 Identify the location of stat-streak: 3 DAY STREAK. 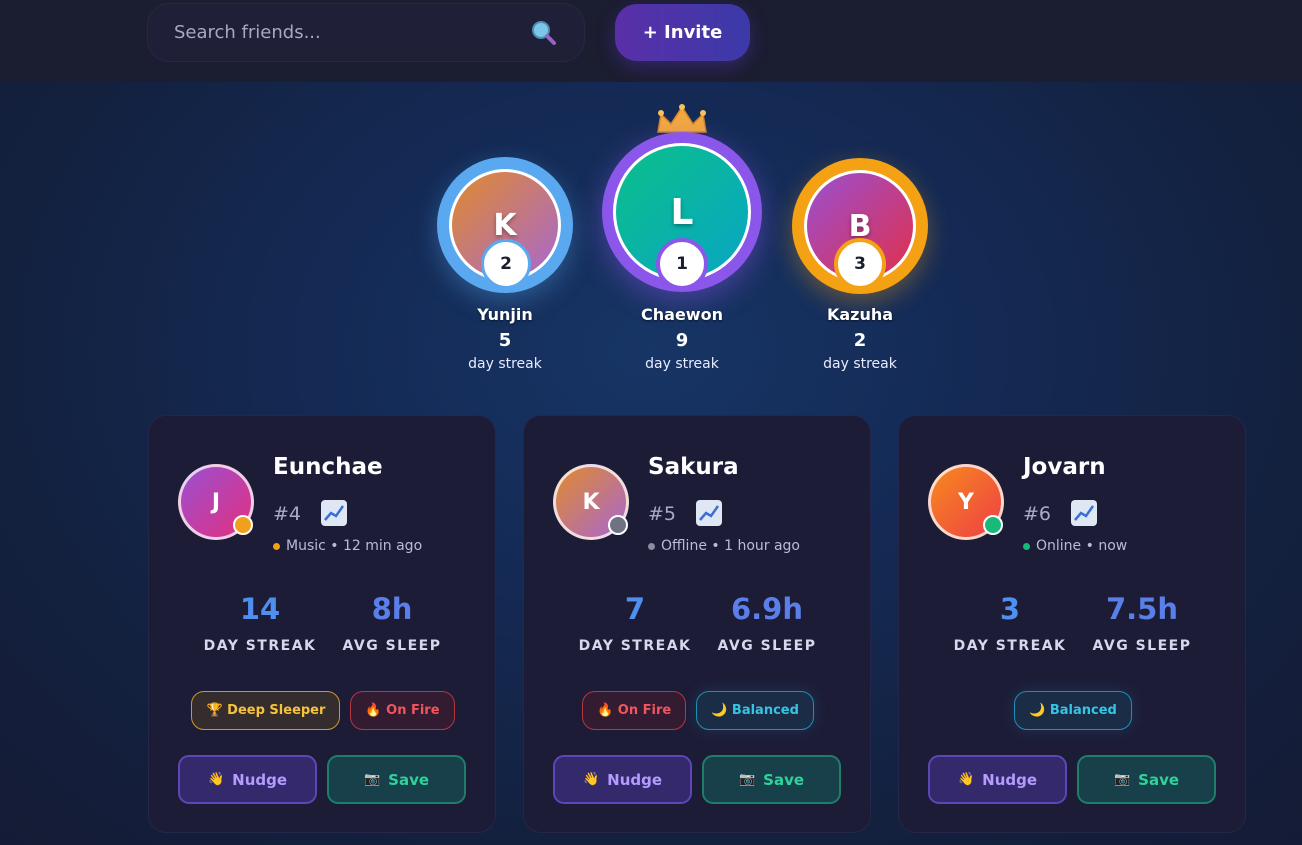
(1010, 623).